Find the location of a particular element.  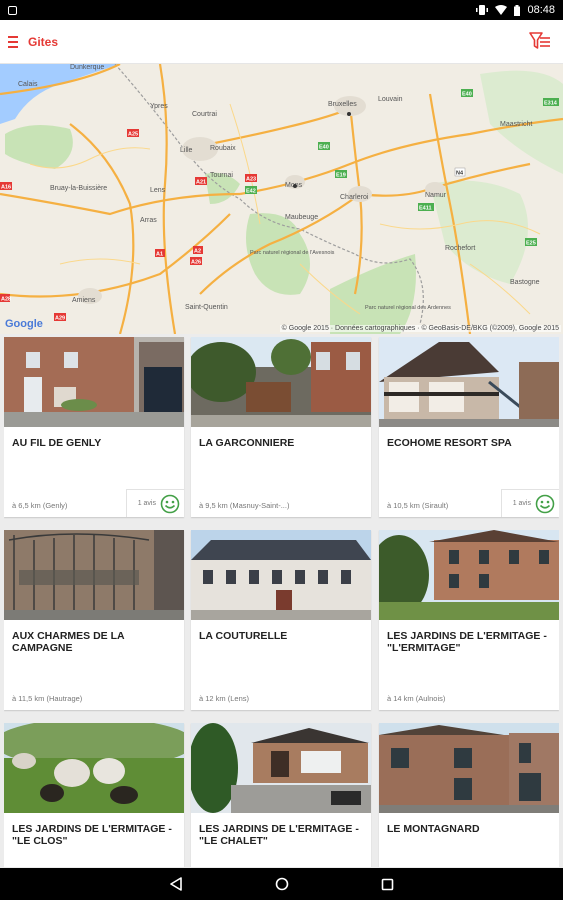

road-label: E19 is located at coordinates (341, 176).